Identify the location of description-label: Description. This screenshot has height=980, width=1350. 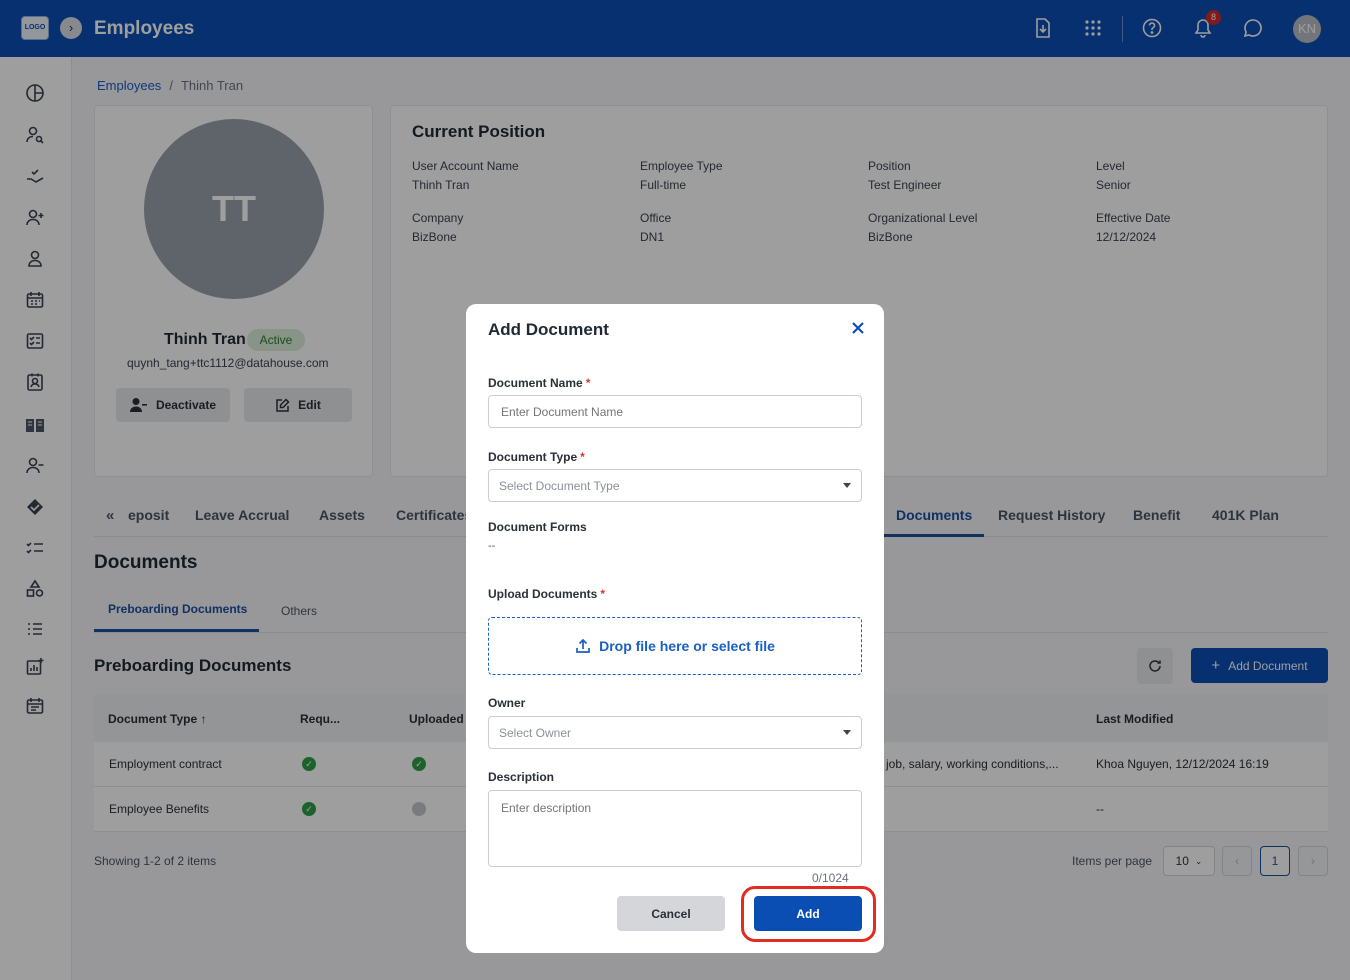
(521, 777).